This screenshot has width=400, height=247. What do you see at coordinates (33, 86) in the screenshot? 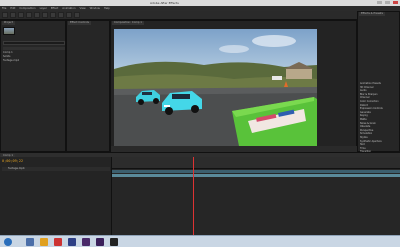
I see `project-panel: Project Comp 1 Solids footage.mp4` at bounding box center [33, 86].